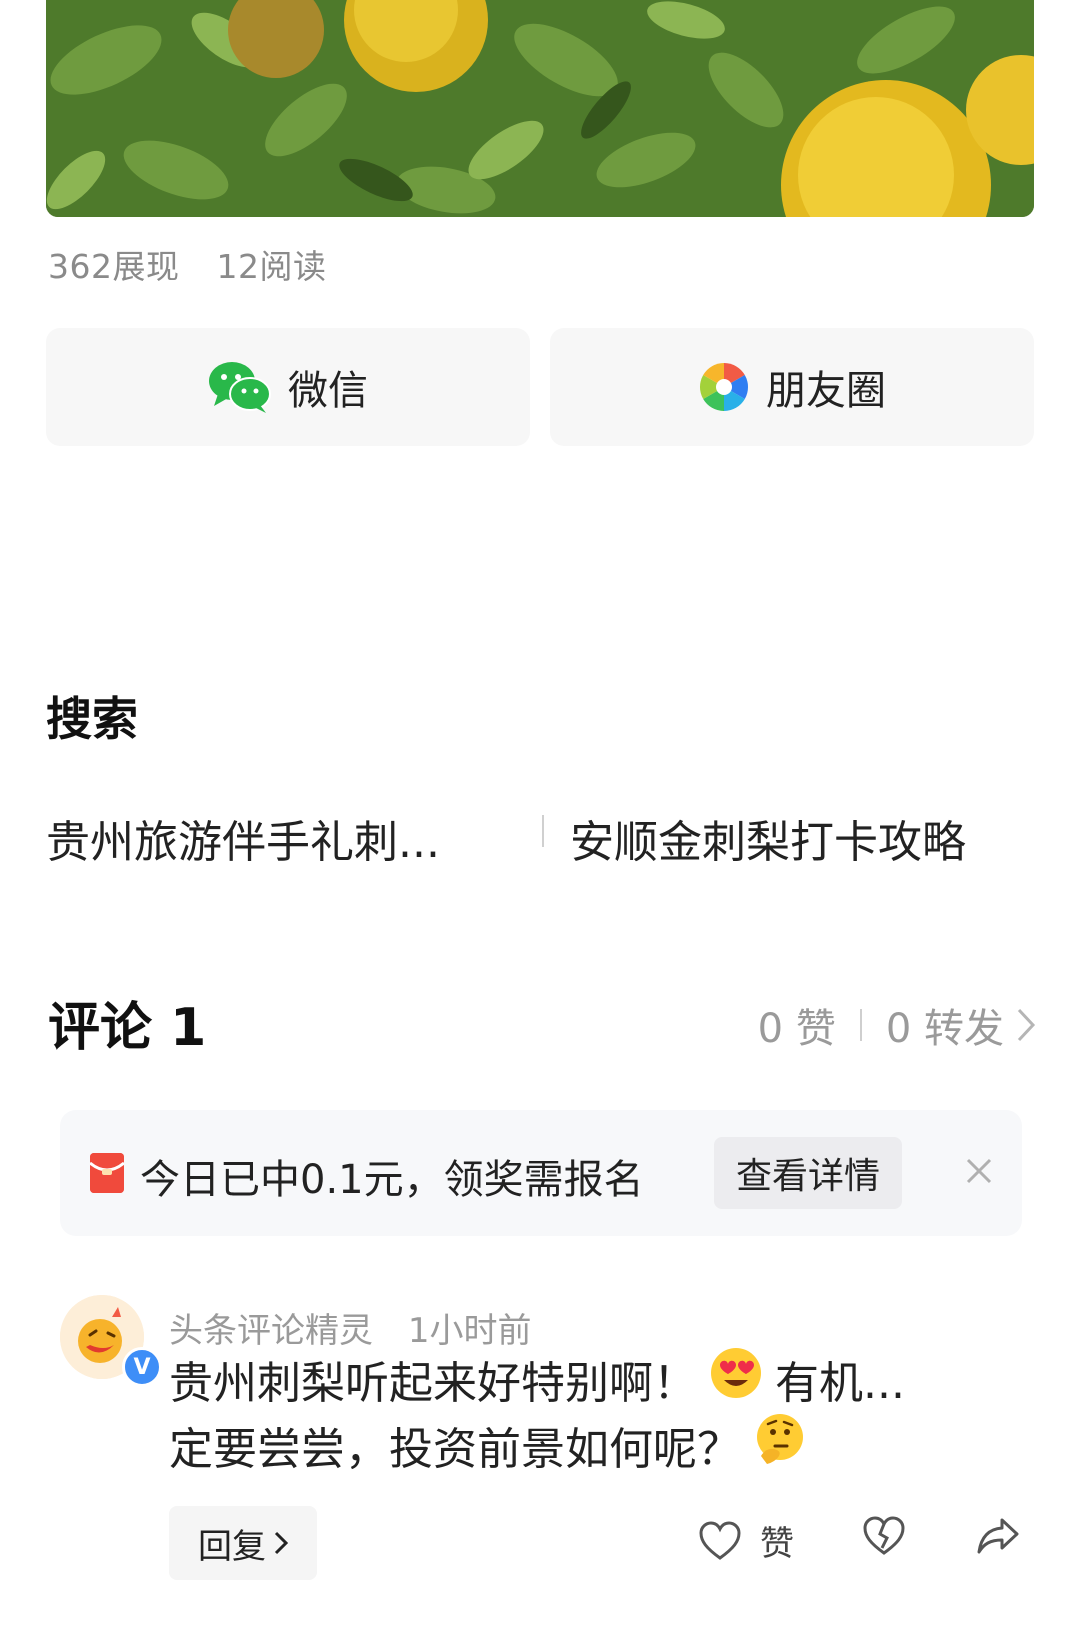 This screenshot has width=1080, height=1629. I want to click on prickly-pear-photo, so click(540, 108).